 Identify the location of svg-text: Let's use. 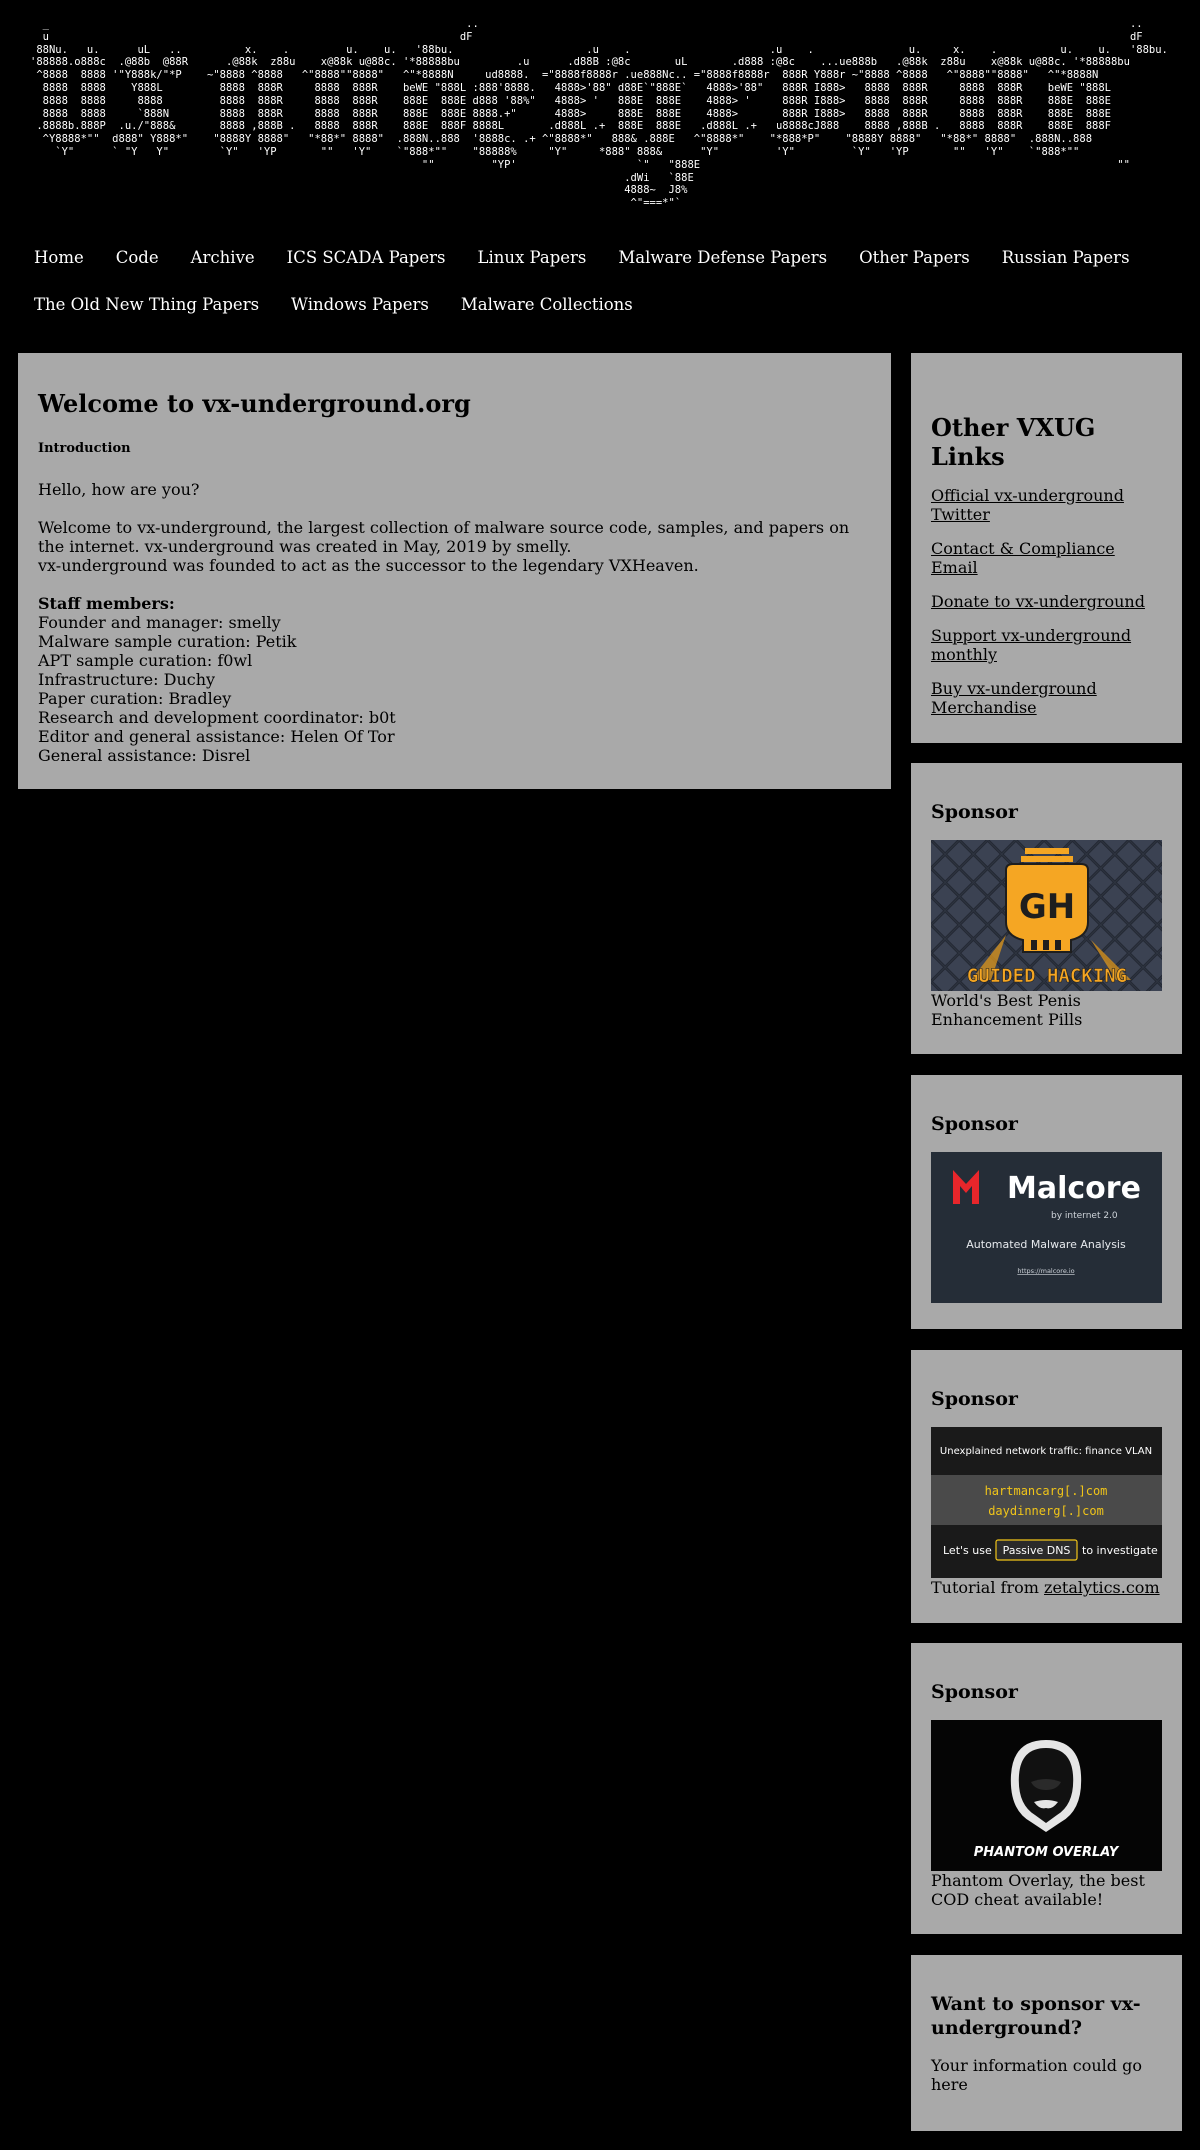
(967, 1550).